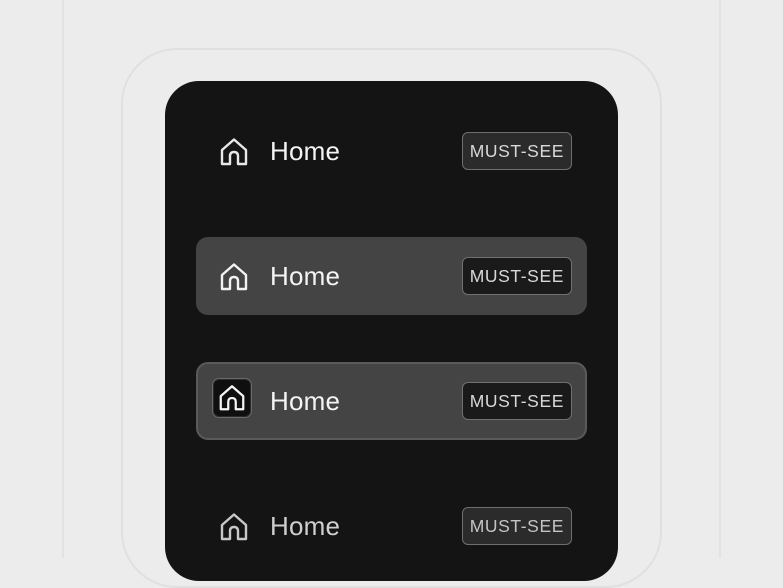  Describe the element at coordinates (391, 276) in the screenshot. I see `menu-item-home-hover: Home MUST-SEE` at that location.